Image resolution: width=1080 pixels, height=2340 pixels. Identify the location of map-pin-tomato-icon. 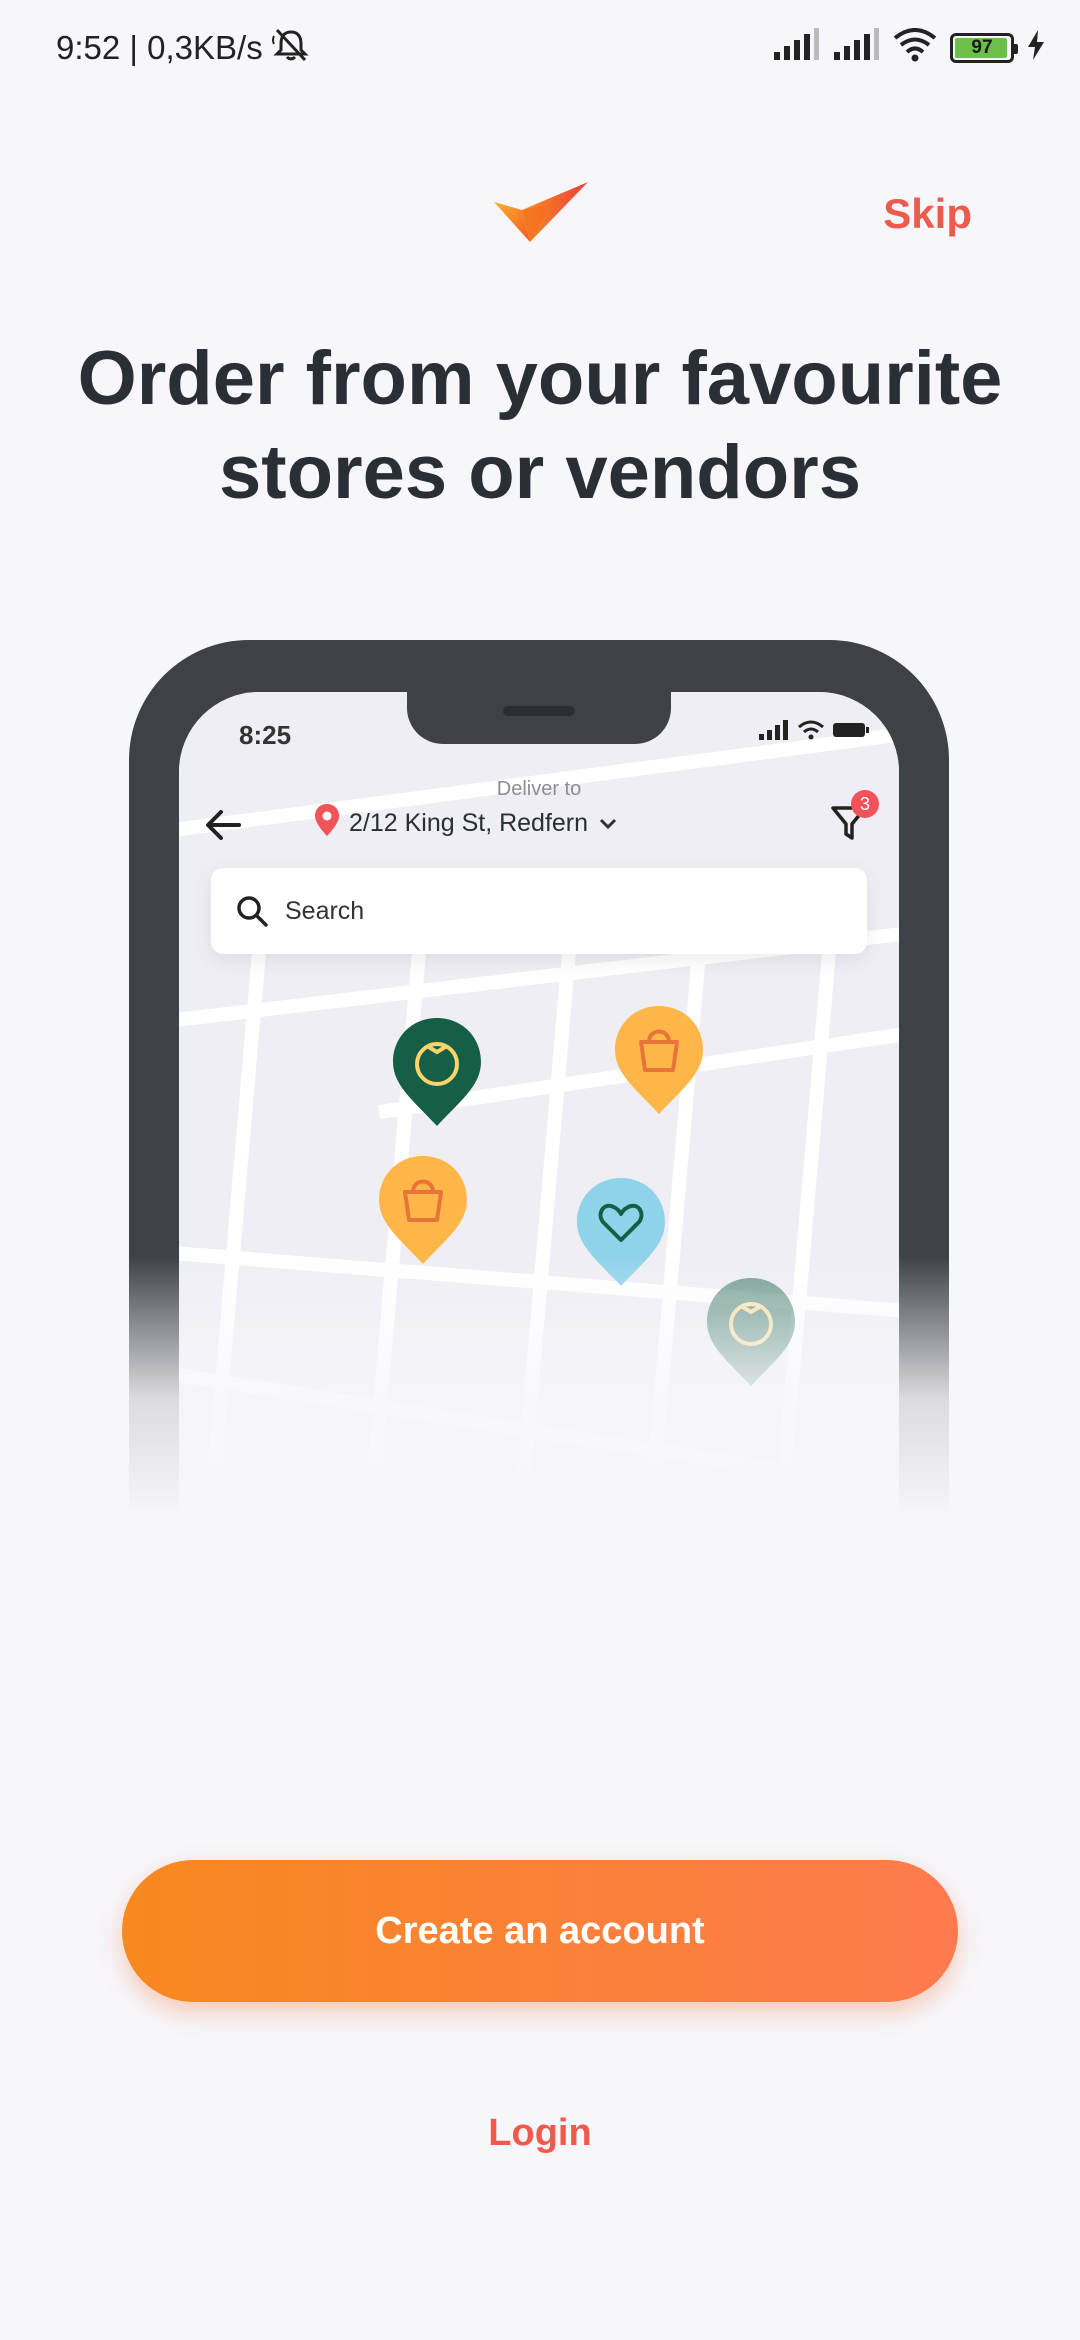
(437, 1074).